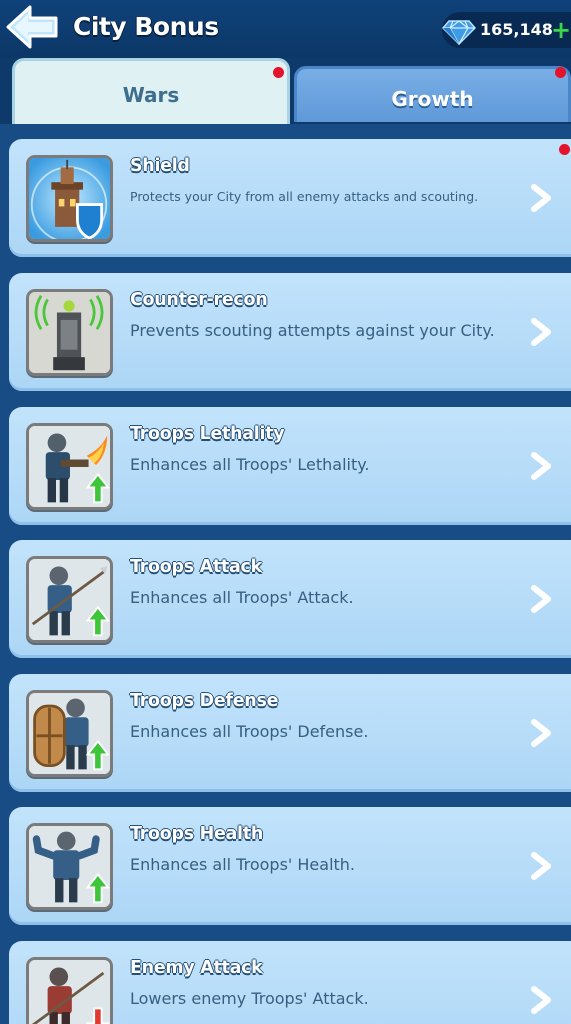 The width and height of the screenshot is (571, 1024). I want to click on strong-soldier-icon, so click(69, 866).